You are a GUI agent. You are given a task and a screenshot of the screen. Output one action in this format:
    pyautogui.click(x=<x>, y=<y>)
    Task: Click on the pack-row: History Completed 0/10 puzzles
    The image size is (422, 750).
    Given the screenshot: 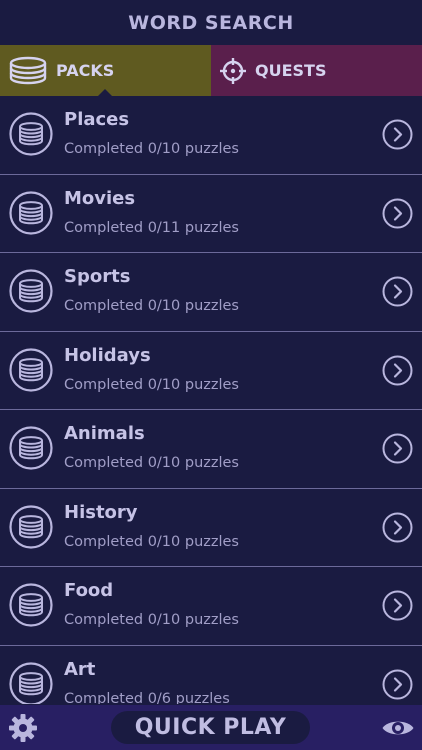 What is the action you would take?
    pyautogui.click(x=211, y=528)
    